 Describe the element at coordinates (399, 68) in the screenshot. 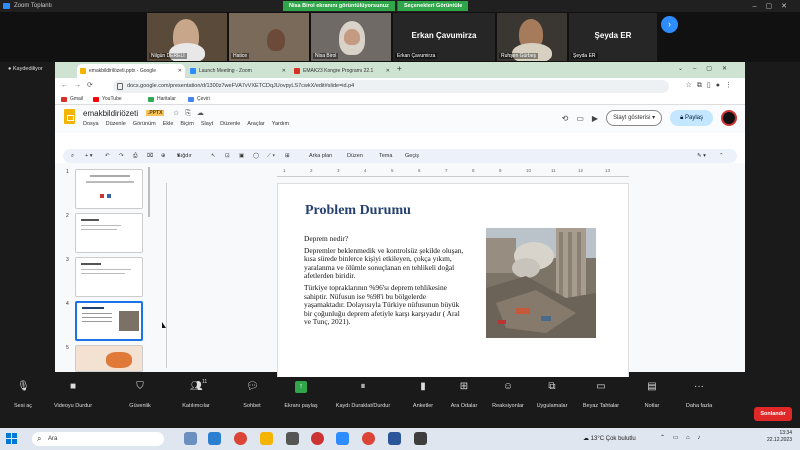

I see `new-tab-button: +` at that location.